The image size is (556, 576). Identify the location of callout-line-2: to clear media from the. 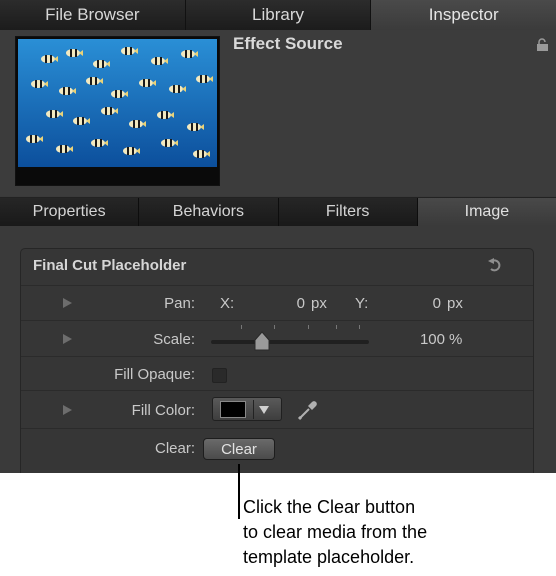
(335, 532).